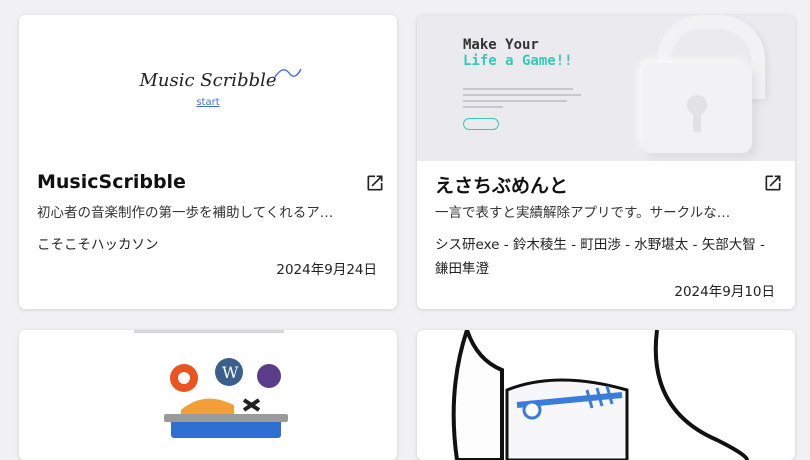 This screenshot has height=460, width=810. Describe the element at coordinates (326, 270) in the screenshot. I see `card-date: 2024年9月24日` at that location.